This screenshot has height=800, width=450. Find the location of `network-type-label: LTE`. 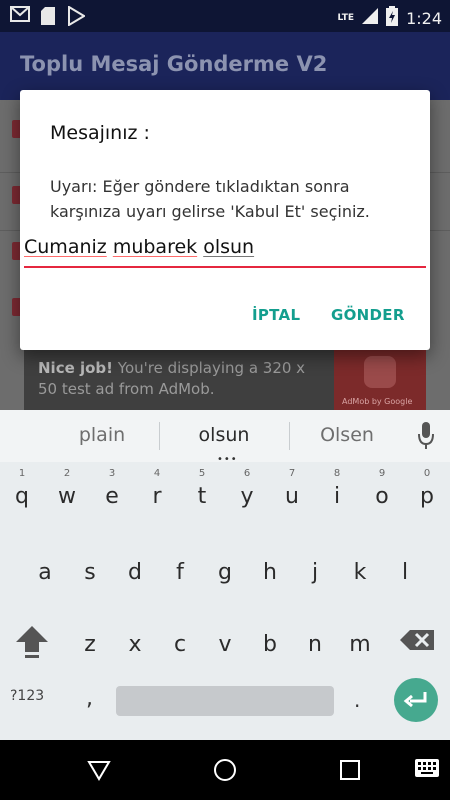

network-type-label: LTE is located at coordinates (346, 18).